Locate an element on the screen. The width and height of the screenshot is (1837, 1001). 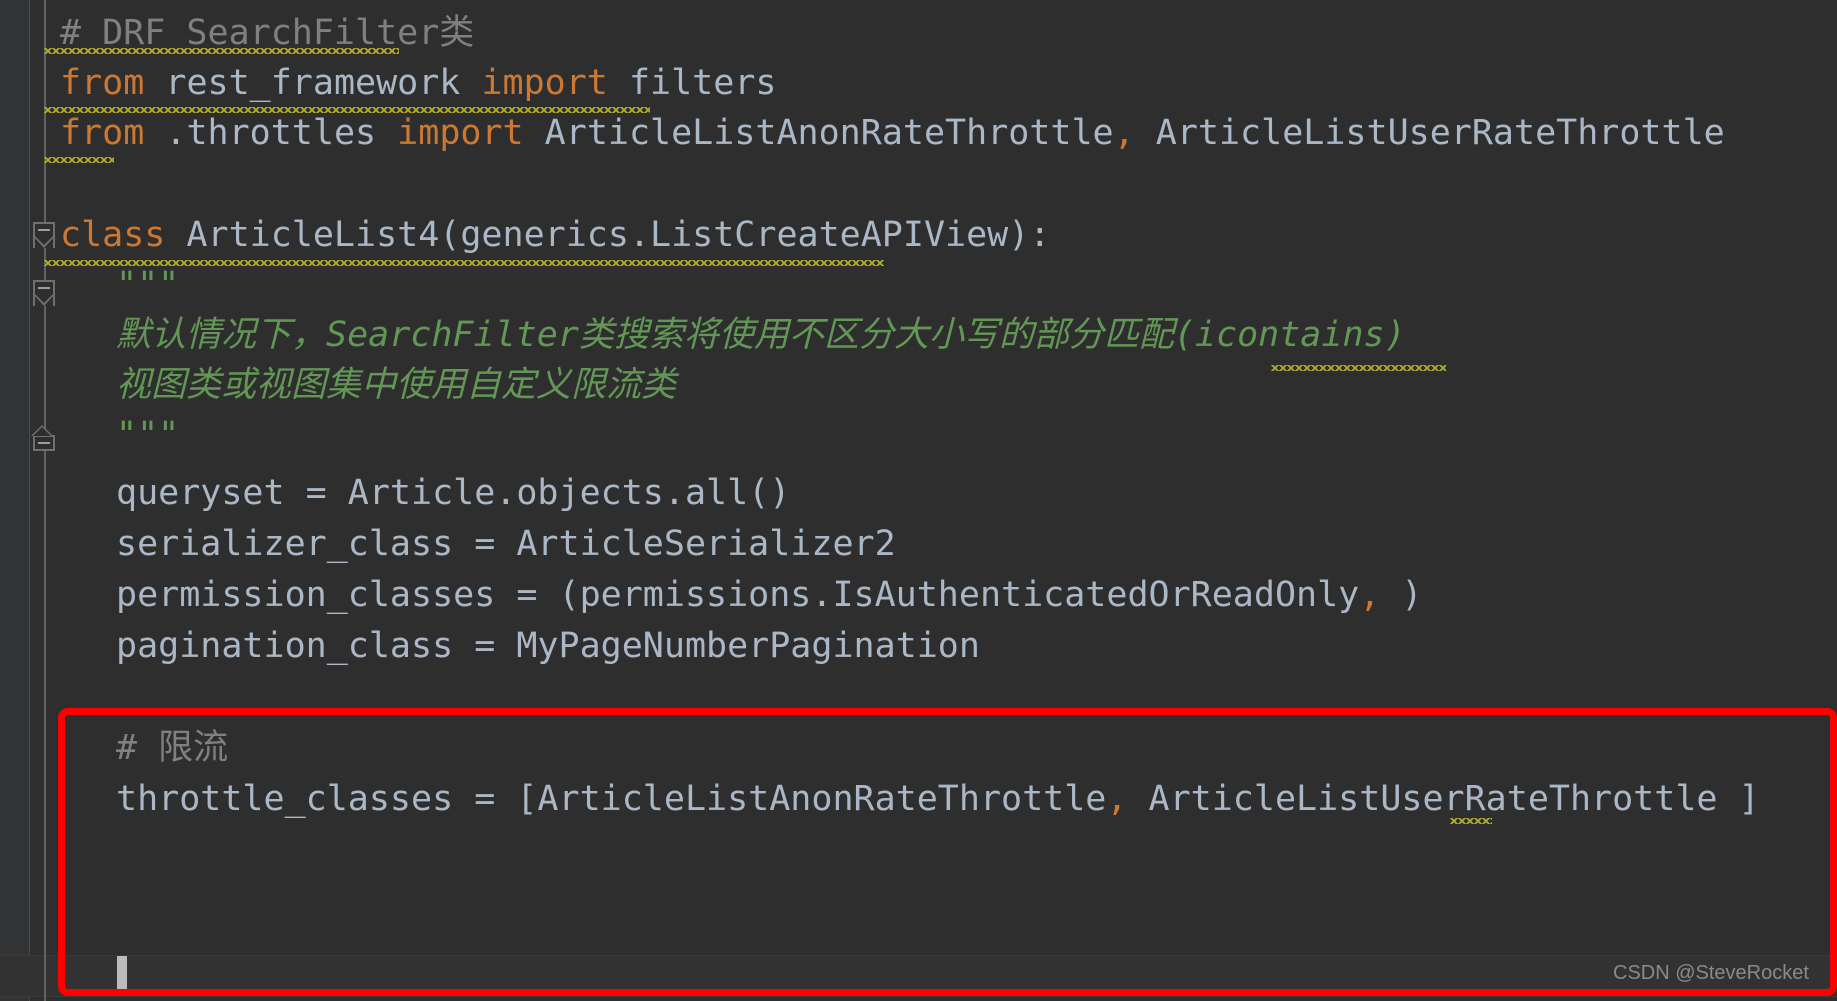
squig-icontains is located at coordinates (1358, 368).